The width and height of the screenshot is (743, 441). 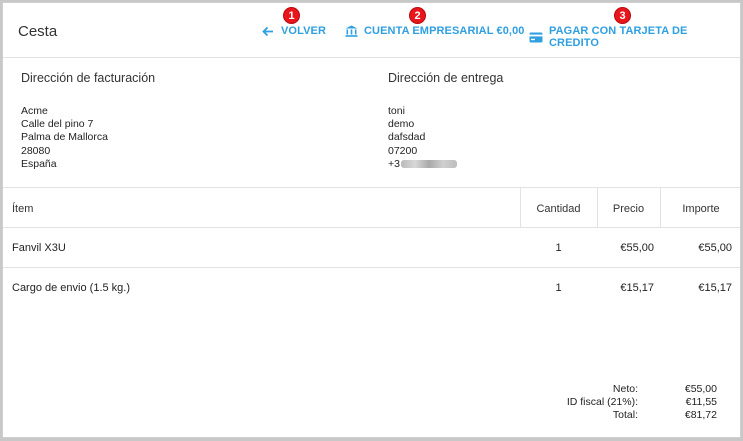 I want to click on shipping-address: toni demo dafsdad 07200 +3, so click(x=422, y=138).